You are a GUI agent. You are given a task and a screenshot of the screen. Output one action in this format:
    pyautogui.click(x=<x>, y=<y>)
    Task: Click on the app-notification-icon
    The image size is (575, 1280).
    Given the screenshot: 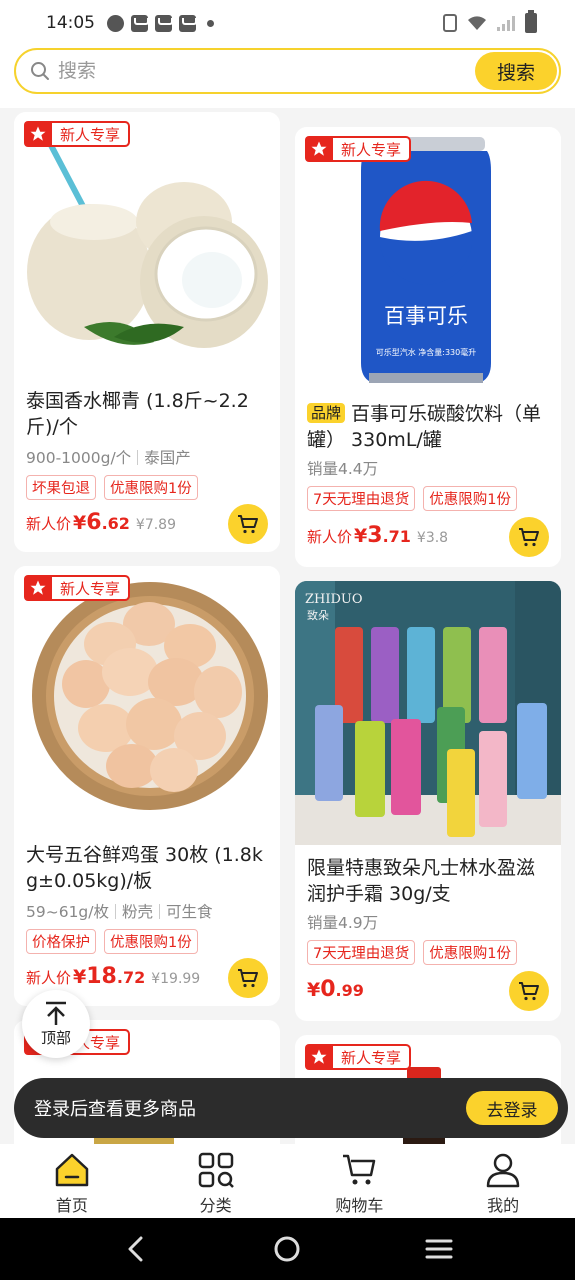 What is the action you would take?
    pyautogui.click(x=115, y=23)
    